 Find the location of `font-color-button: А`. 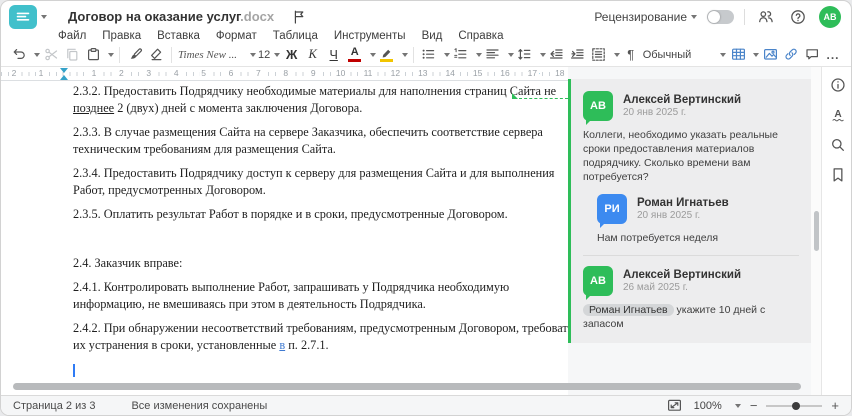

font-color-button: А is located at coordinates (355, 54).